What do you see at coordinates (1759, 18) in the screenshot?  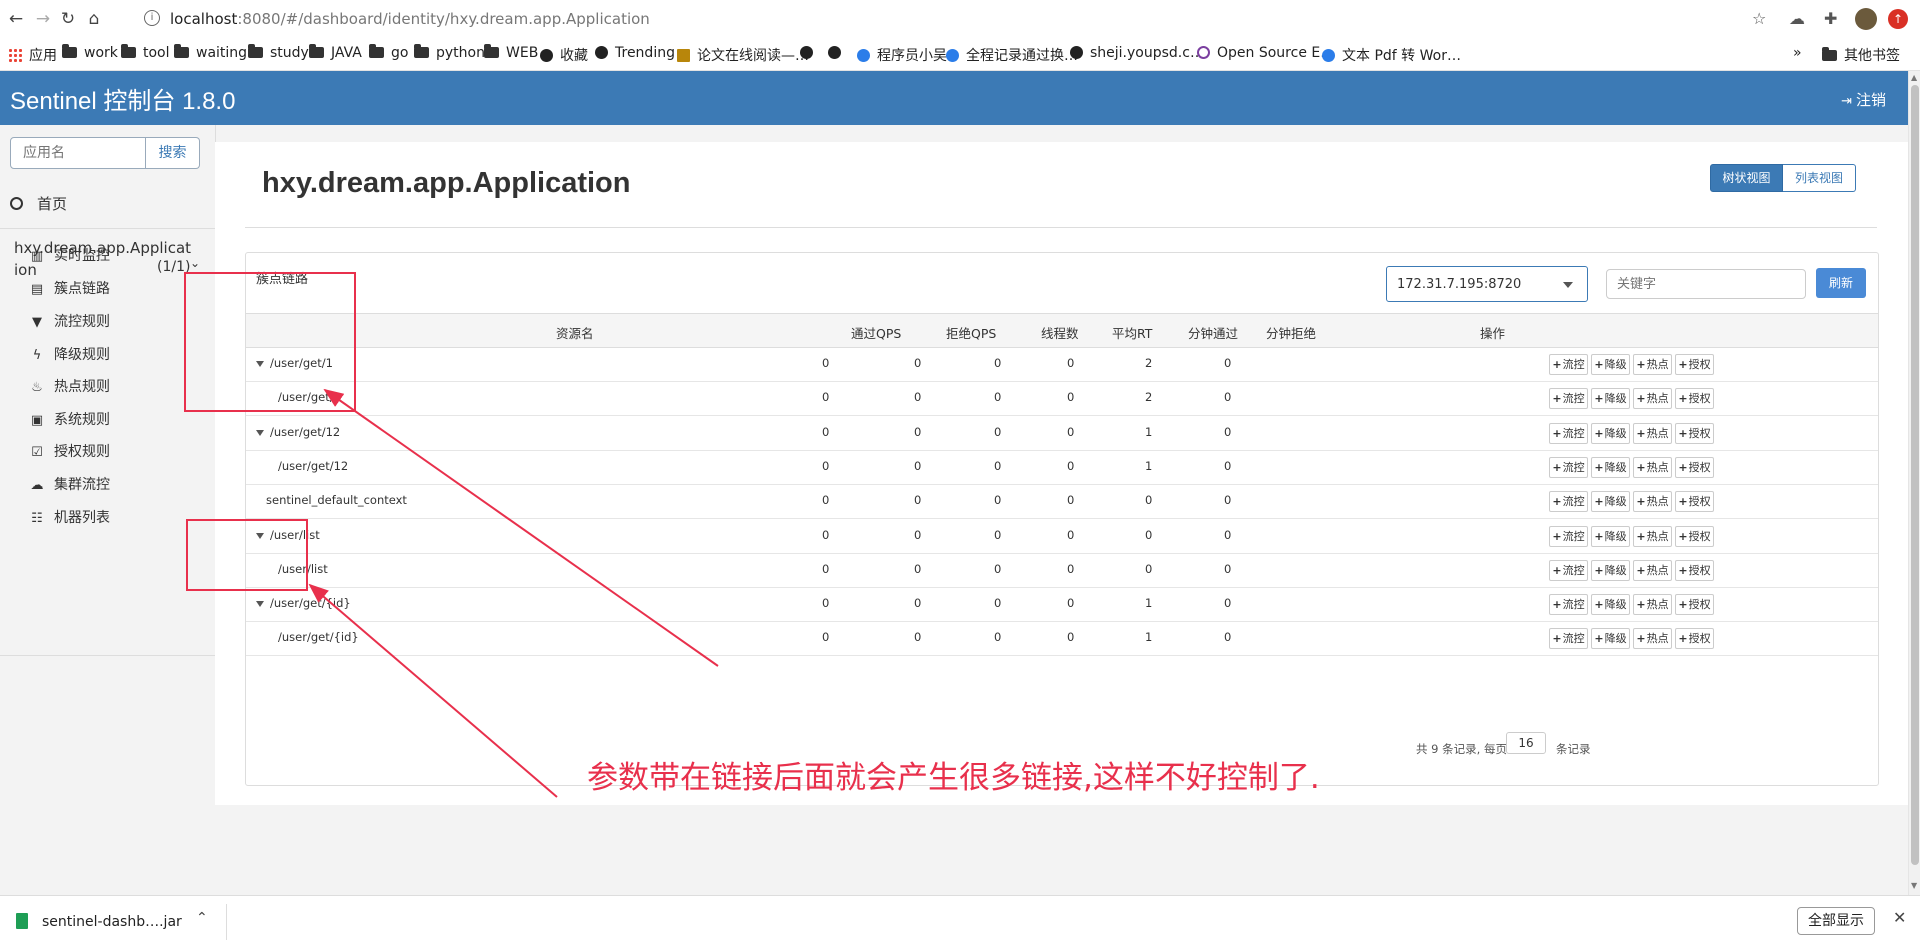 I see `star-icon: ☆` at bounding box center [1759, 18].